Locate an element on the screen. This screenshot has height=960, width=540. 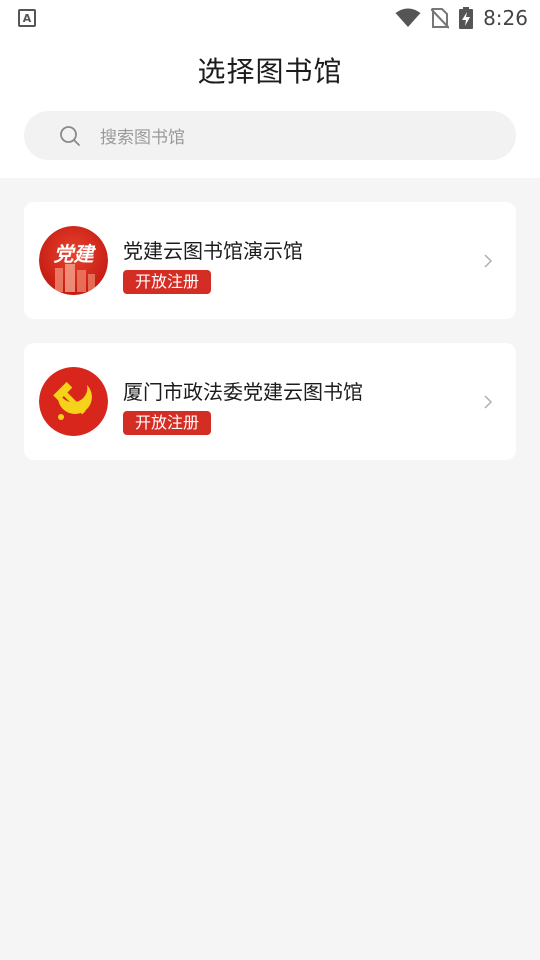
library-name: 厦门市政法委党建云图书馆 is located at coordinates (243, 392).